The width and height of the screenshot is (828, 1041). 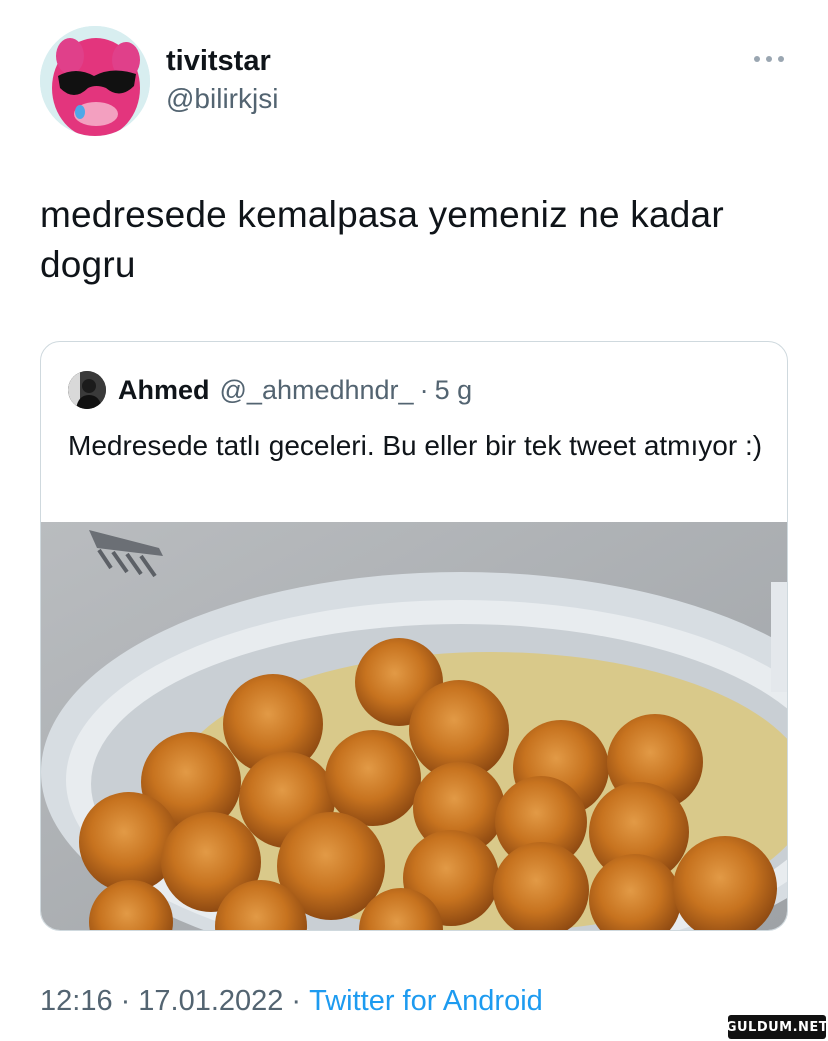 I want to click on quoted-user-handle: @_ahmedhndr_, so click(x=316, y=389).